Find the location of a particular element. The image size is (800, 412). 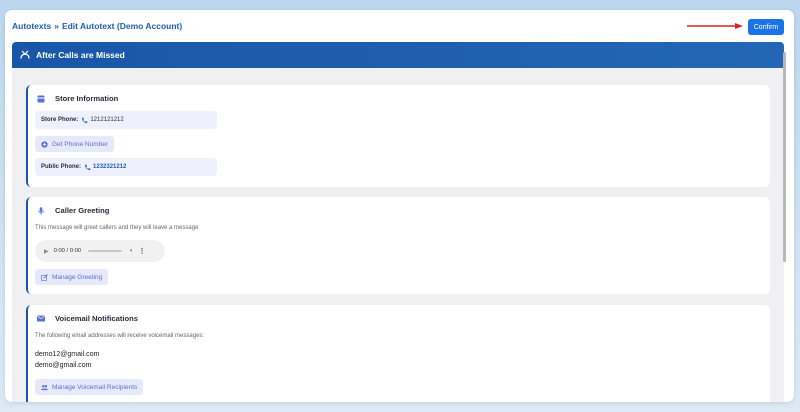

public-phone-value: 1232321212 is located at coordinates (110, 167).